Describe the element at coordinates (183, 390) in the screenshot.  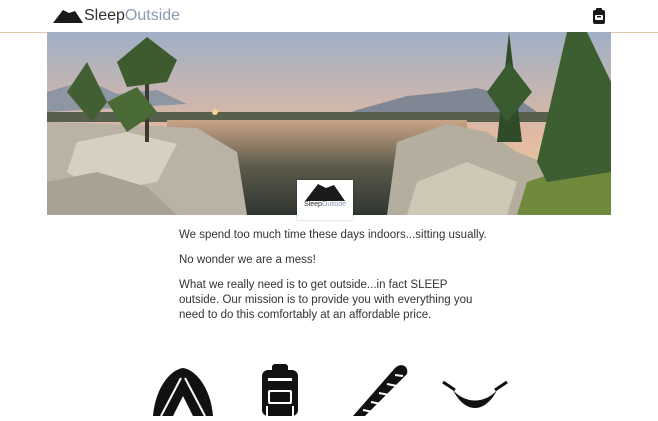
I see `tent-icon` at that location.